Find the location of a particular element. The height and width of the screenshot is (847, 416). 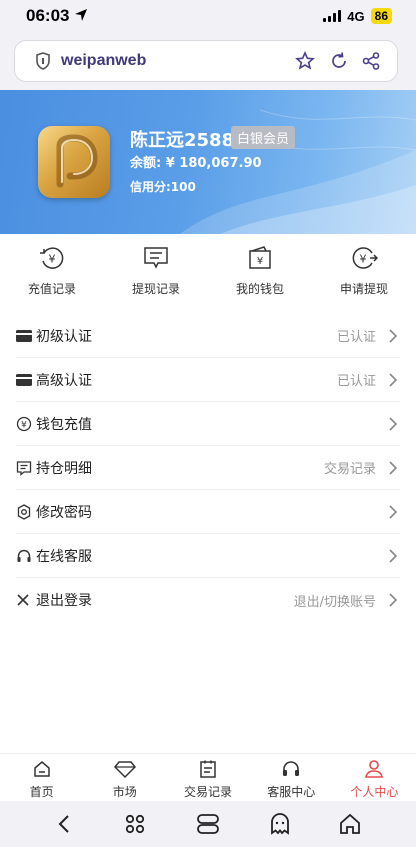

apply-withdraw-icon: ¥ is located at coordinates (365, 258).